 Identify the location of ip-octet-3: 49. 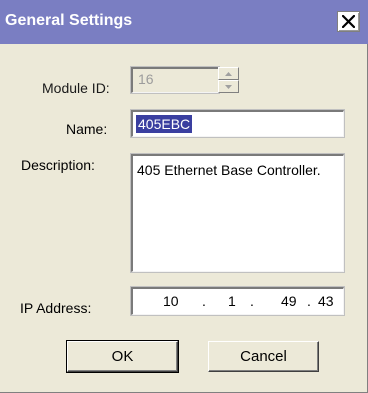
(289, 301).